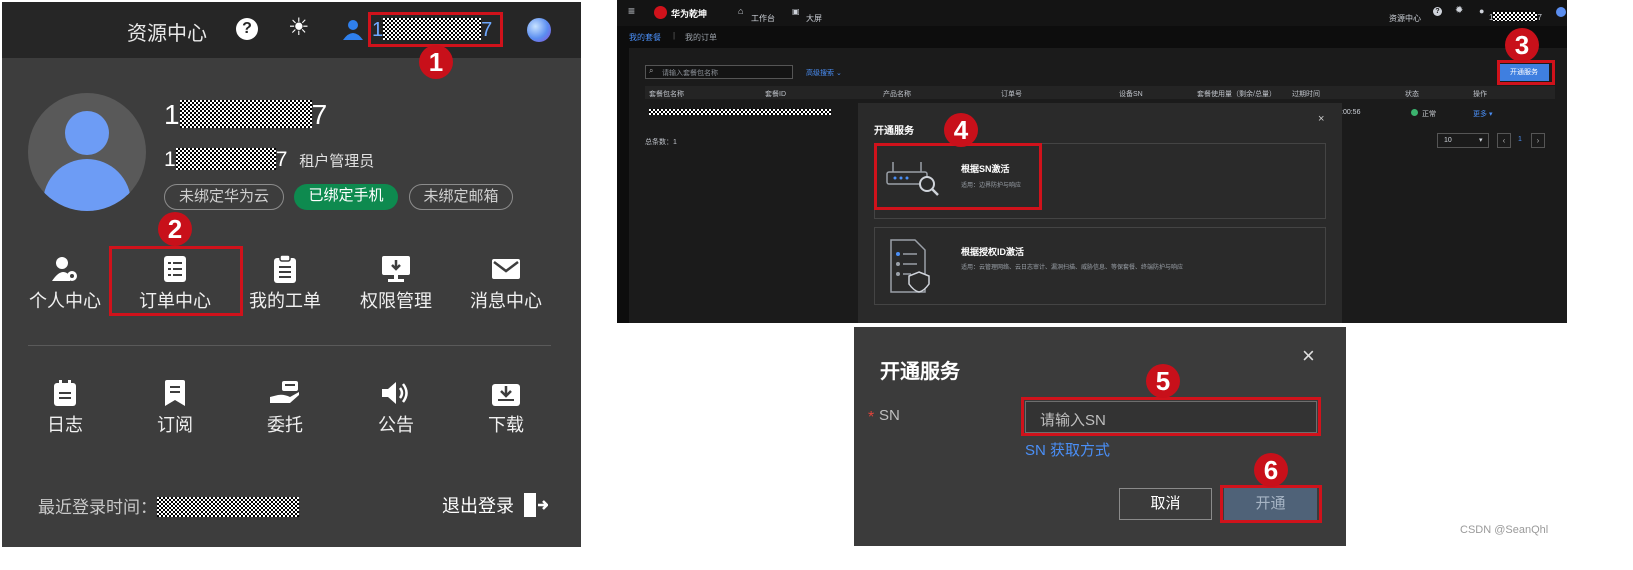 This screenshot has width=1633, height=570. Describe the element at coordinates (285, 301) in the screenshot. I see `menu-my-tickets-label: 我的工单` at that location.